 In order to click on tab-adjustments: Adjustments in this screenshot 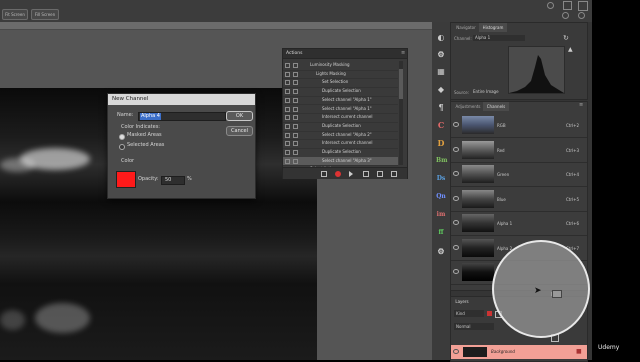, I will do `click(468, 106)`.